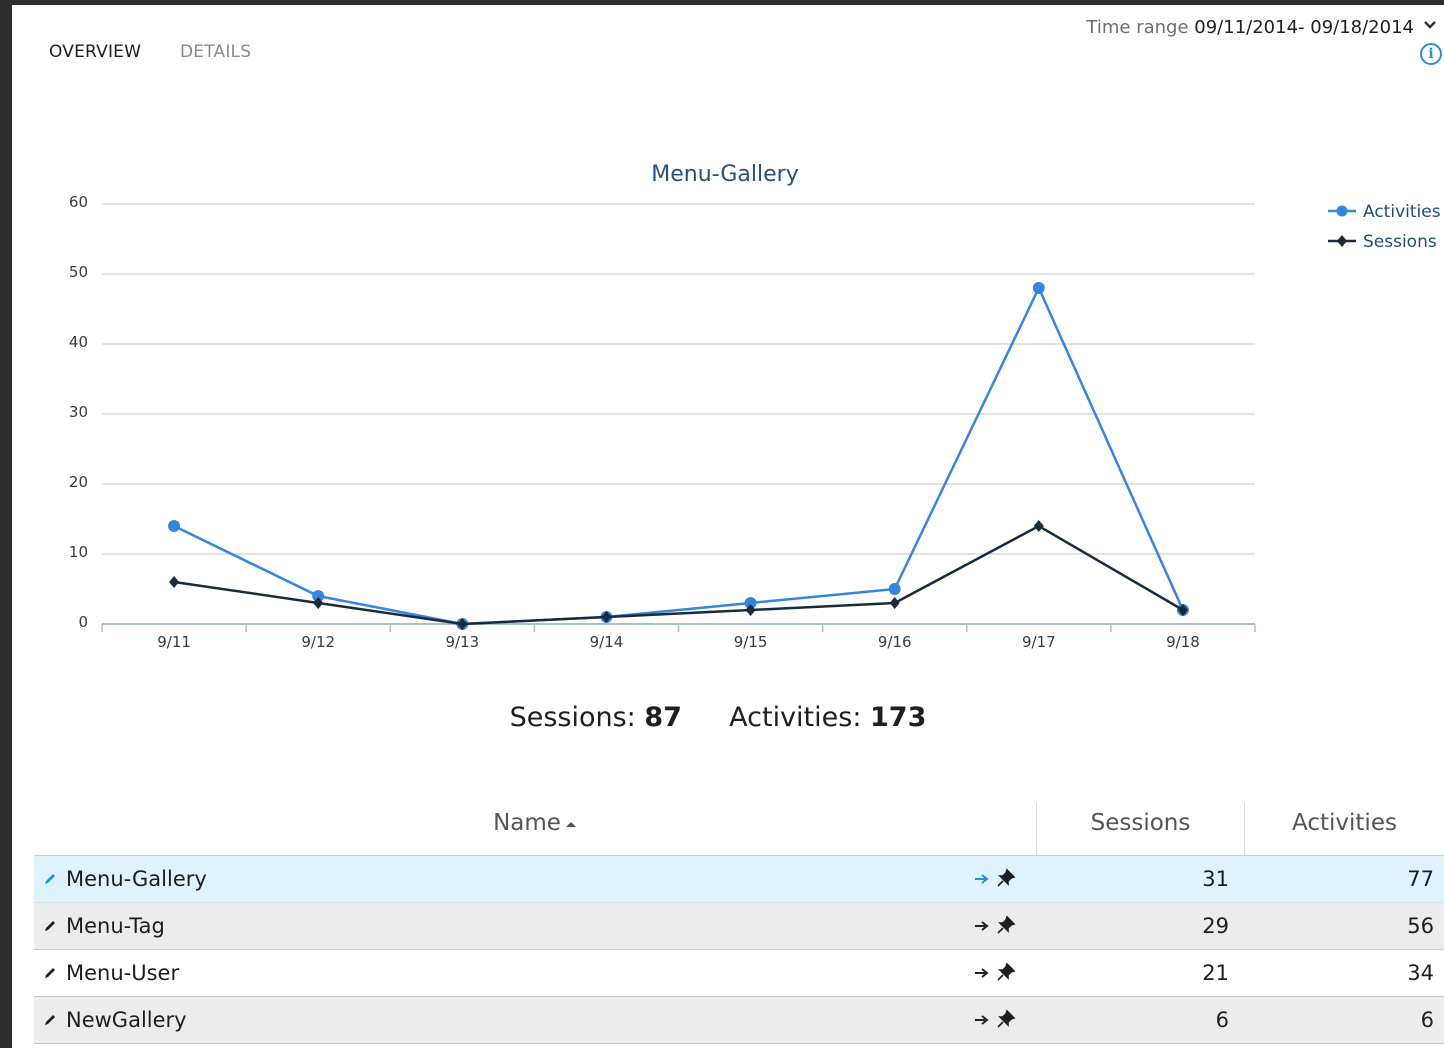 The height and width of the screenshot is (1048, 1444). What do you see at coordinates (898, 717) in the screenshot?
I see `activities-total-value: 173` at bounding box center [898, 717].